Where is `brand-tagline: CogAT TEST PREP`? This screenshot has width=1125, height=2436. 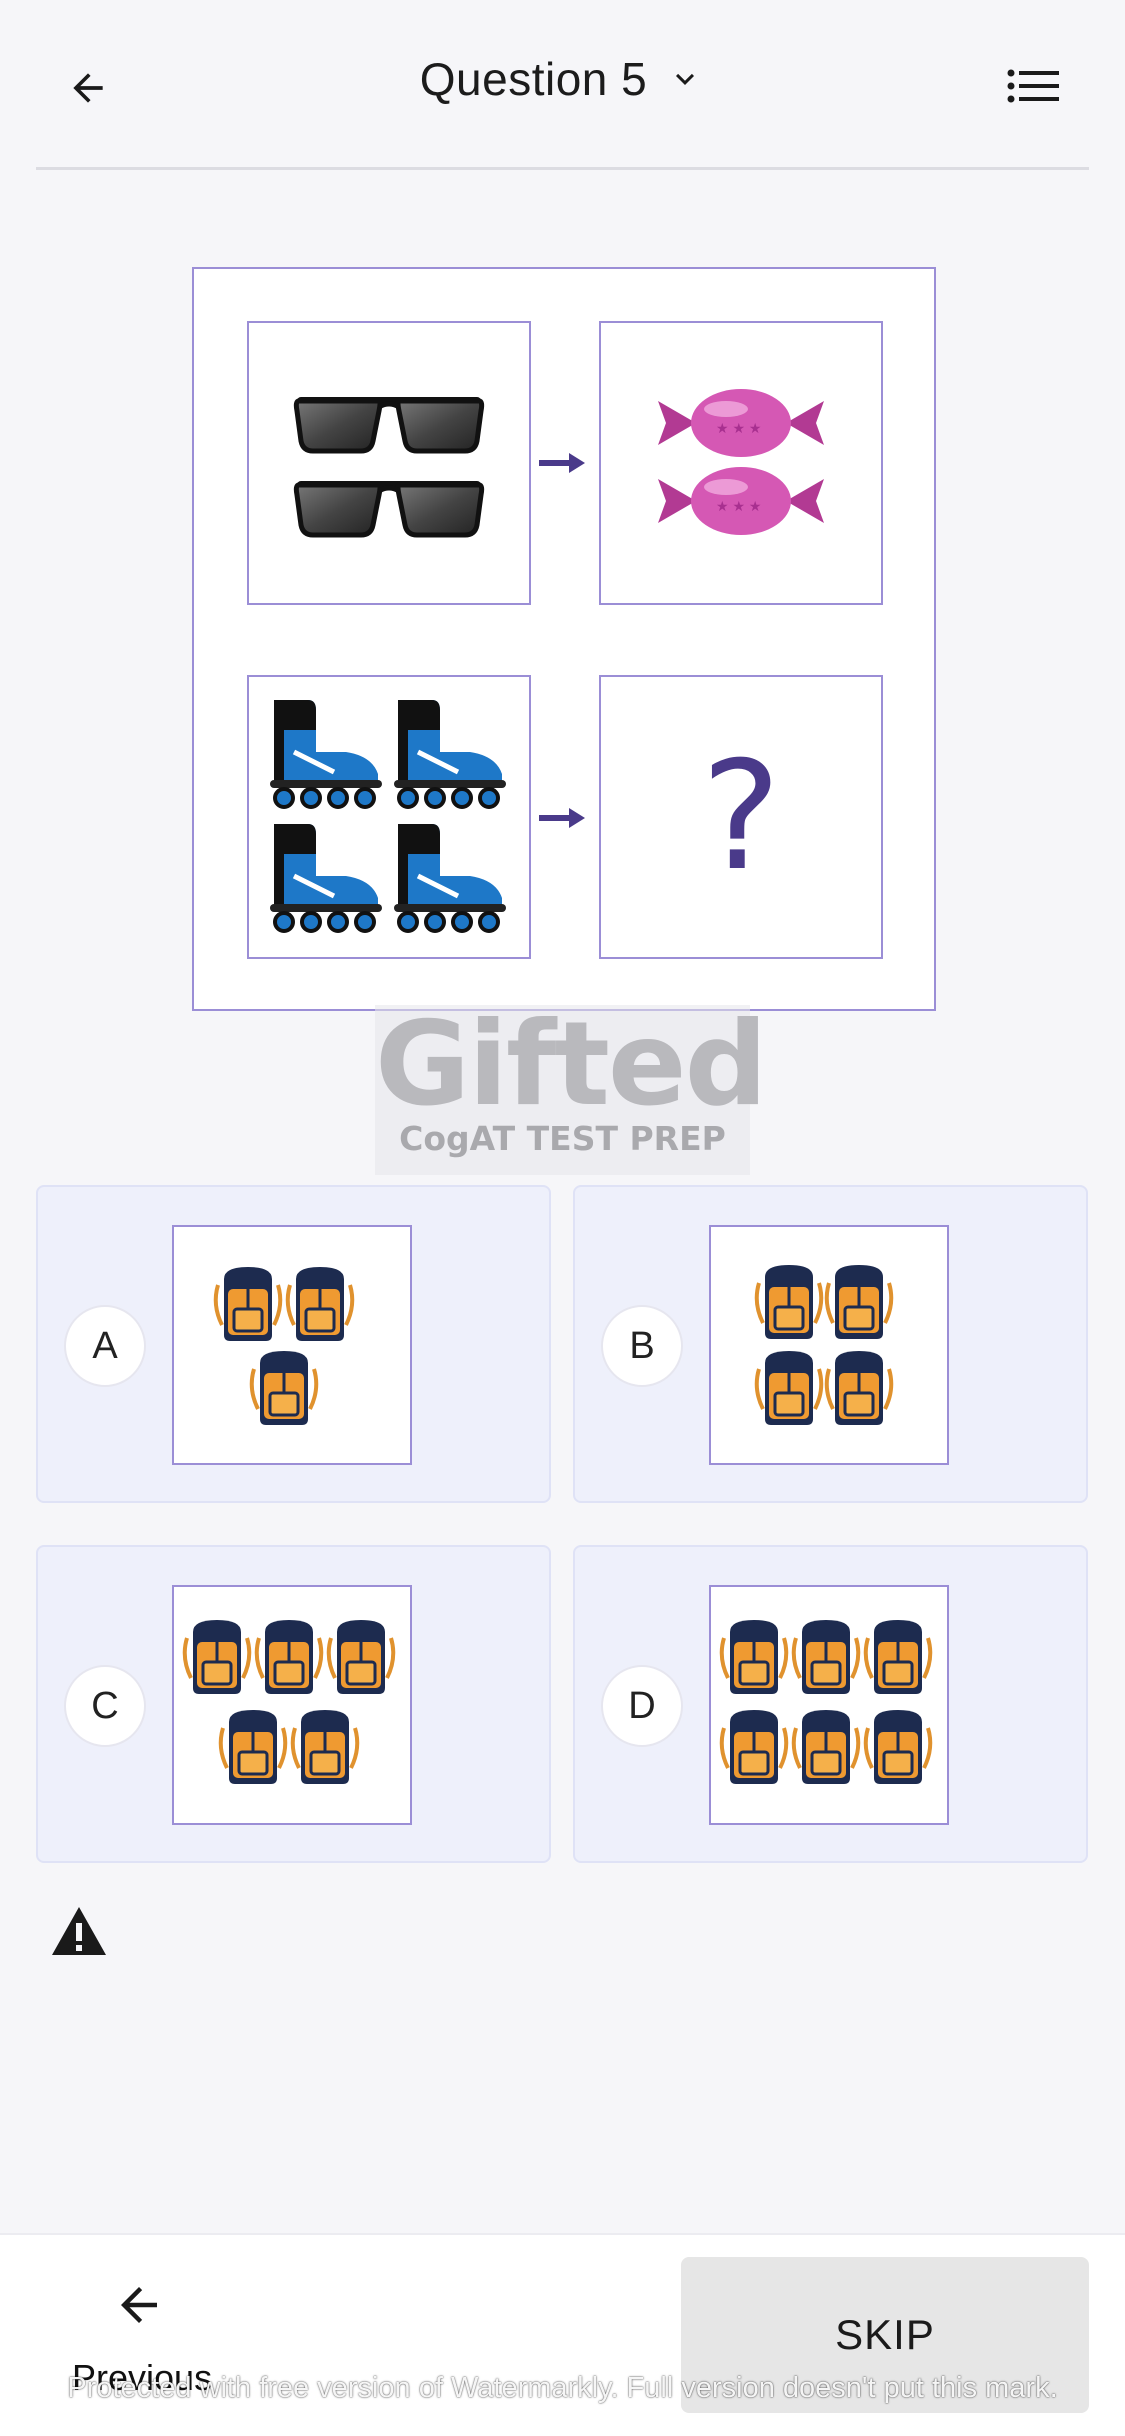 brand-tagline: CogAT TEST PREP is located at coordinates (562, 1138).